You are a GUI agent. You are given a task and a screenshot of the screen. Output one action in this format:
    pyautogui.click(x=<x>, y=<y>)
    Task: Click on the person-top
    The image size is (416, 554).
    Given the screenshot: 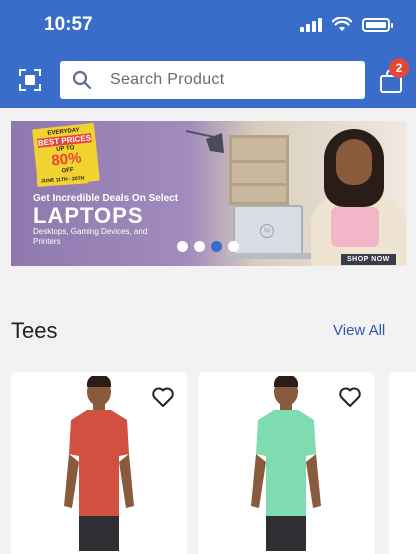 What is the action you would take?
    pyautogui.click(x=355, y=227)
    